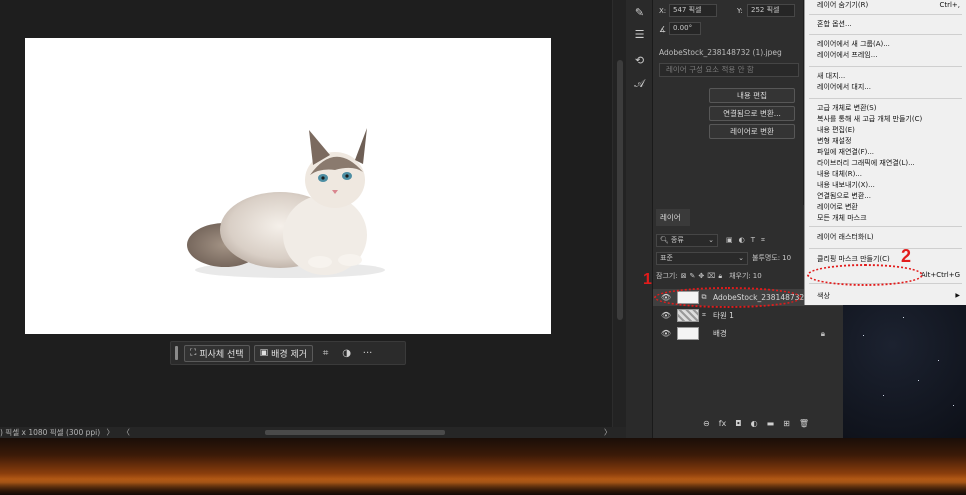  What do you see at coordinates (869, 119) in the screenshot?
I see `menu-item-new-smart-object-via-copy: 복사를 통해 새 고급 개체 만들기(C)` at bounding box center [869, 119].